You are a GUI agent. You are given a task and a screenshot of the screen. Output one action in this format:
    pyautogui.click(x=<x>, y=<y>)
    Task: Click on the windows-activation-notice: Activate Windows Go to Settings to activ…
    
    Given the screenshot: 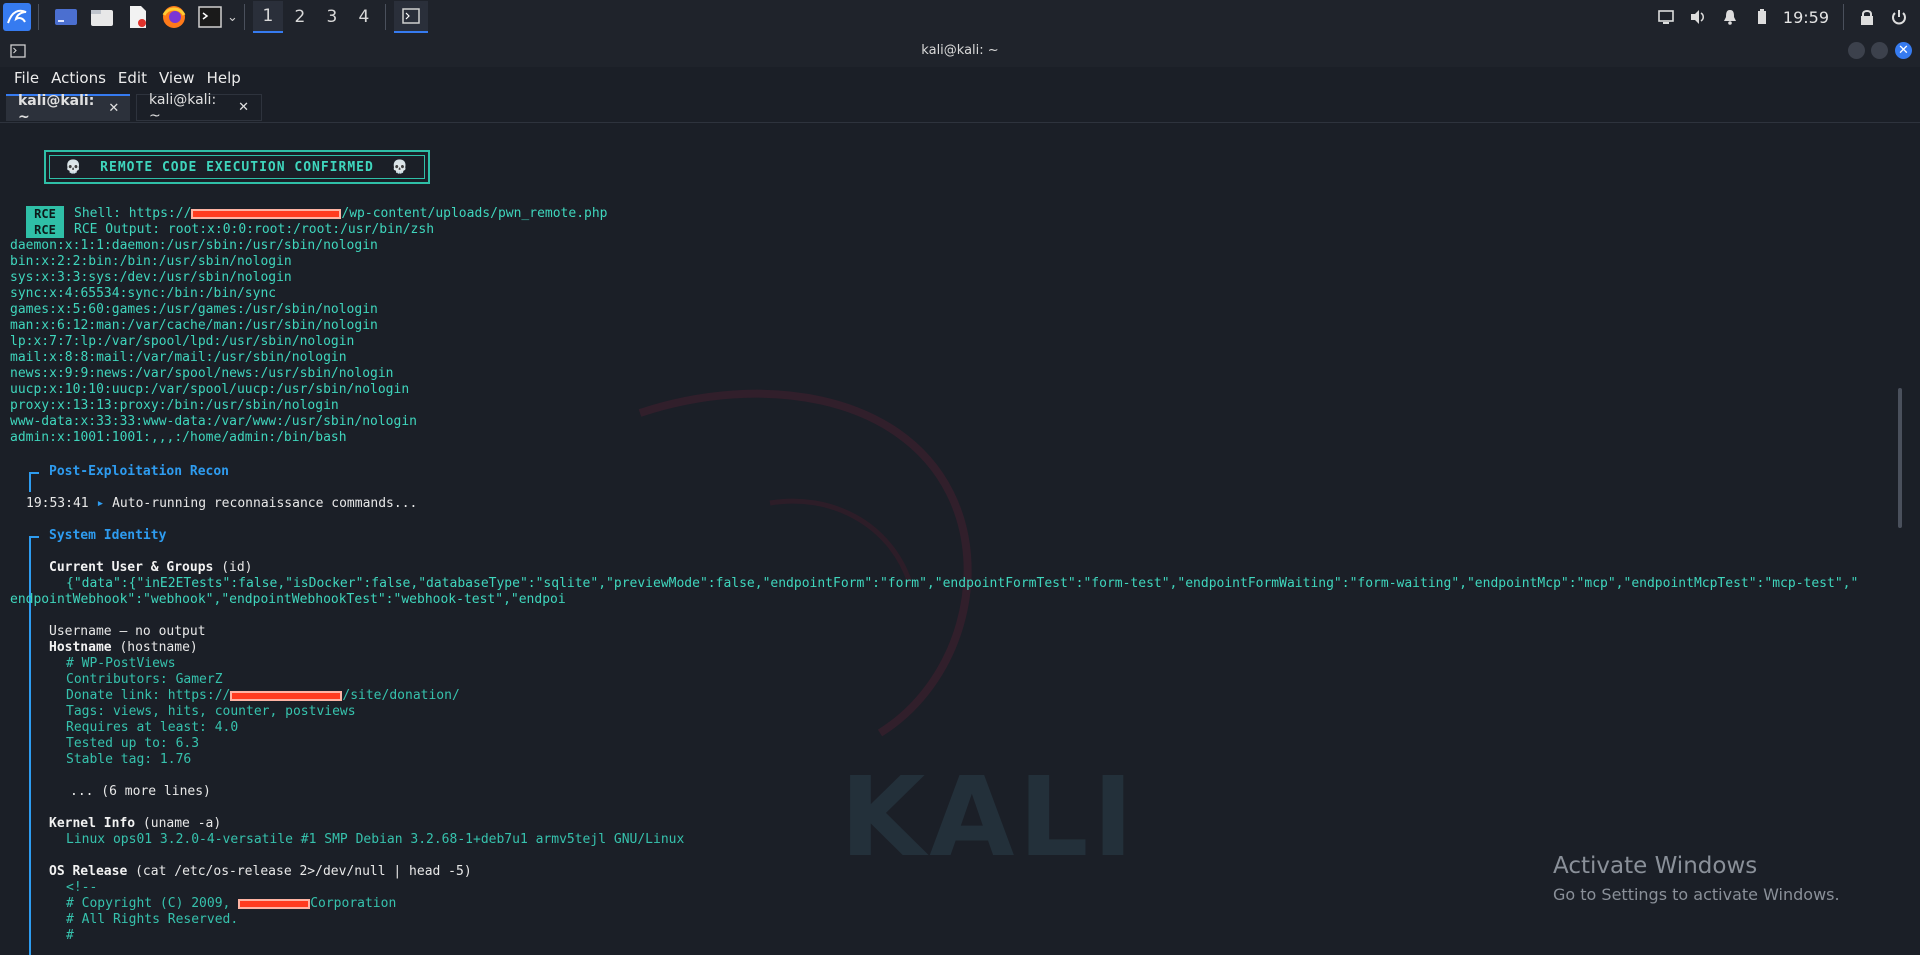 What is the action you would take?
    pyautogui.click(x=1696, y=878)
    